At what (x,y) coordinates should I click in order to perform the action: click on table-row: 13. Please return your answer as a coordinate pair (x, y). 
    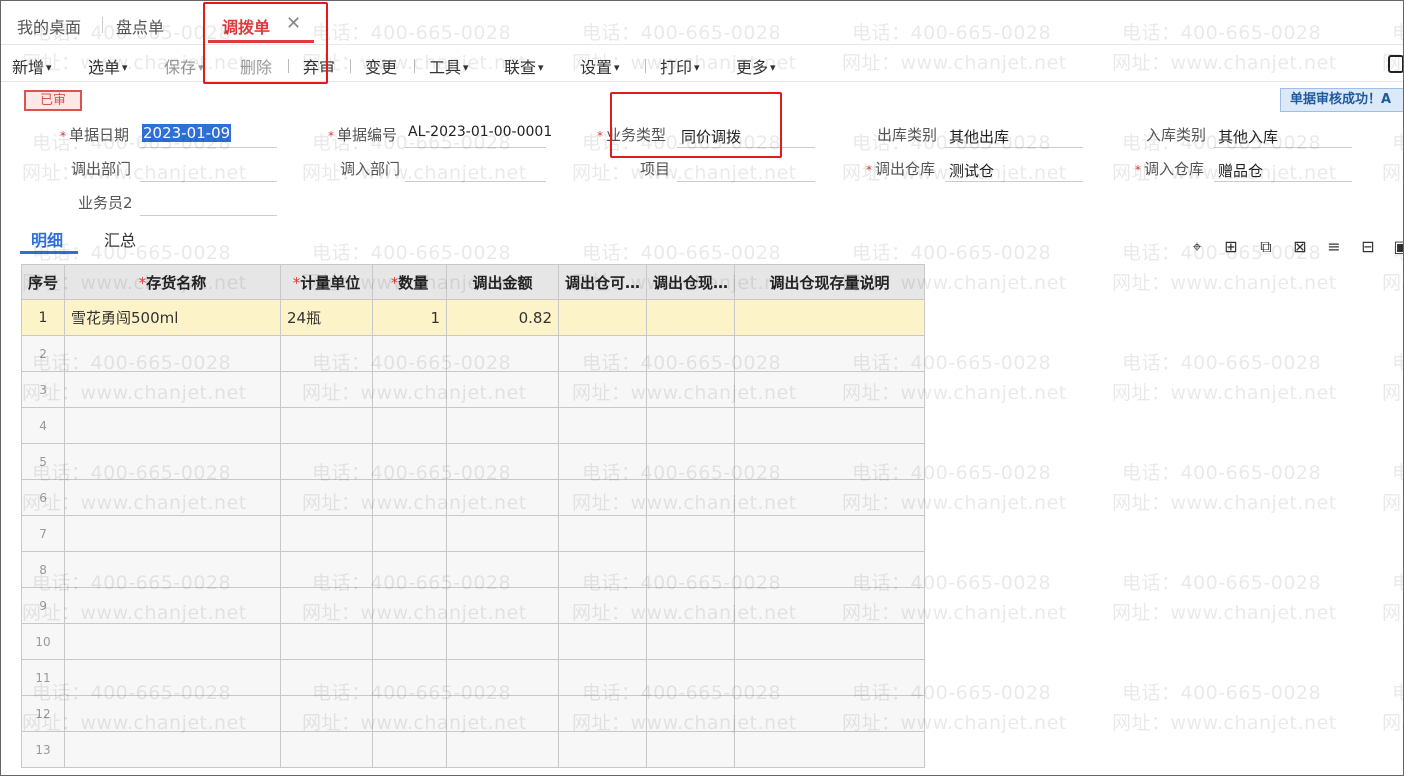
    Looking at the image, I should click on (473, 749).